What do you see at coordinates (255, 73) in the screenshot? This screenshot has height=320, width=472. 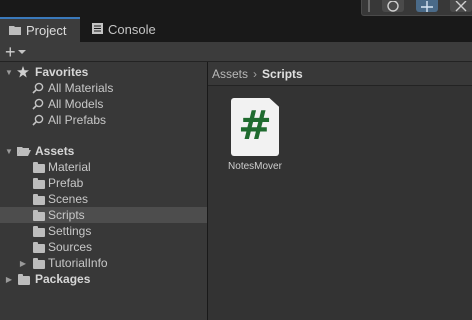 I see `chevron-right-icon: ›` at bounding box center [255, 73].